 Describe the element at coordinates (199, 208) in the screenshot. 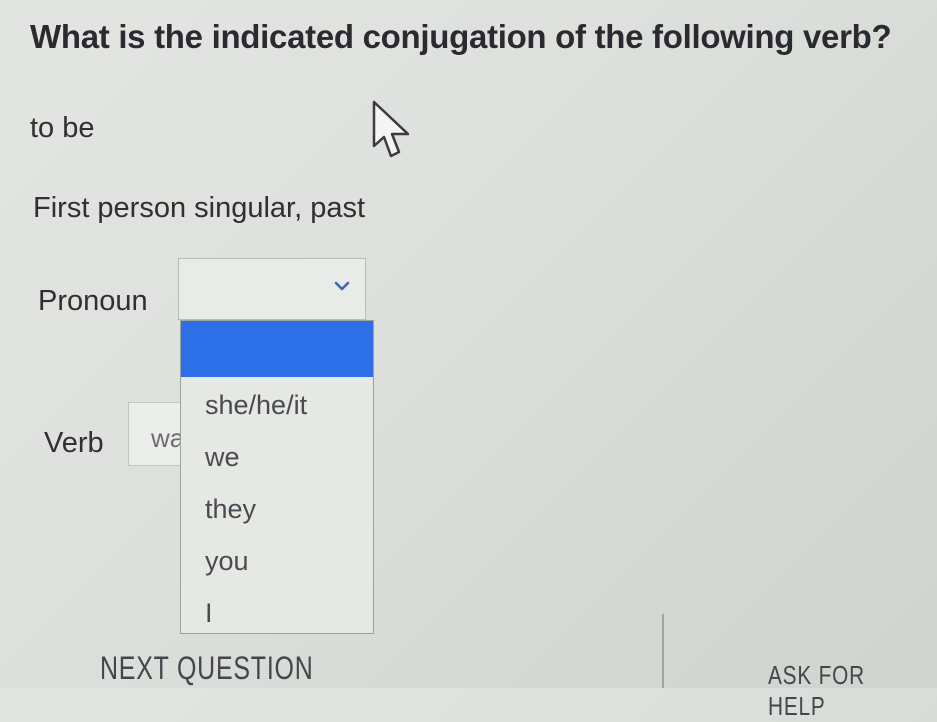

I see `conjugation-instruction: First person singular, past` at that location.